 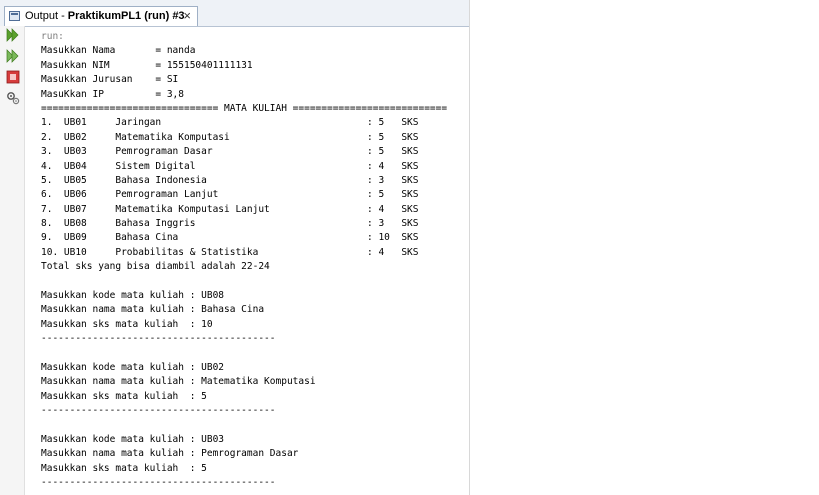 What do you see at coordinates (230, 180) in the screenshot?
I see `console-line: 5. UB05 Bahasa Indonesia : 3 SKS` at bounding box center [230, 180].